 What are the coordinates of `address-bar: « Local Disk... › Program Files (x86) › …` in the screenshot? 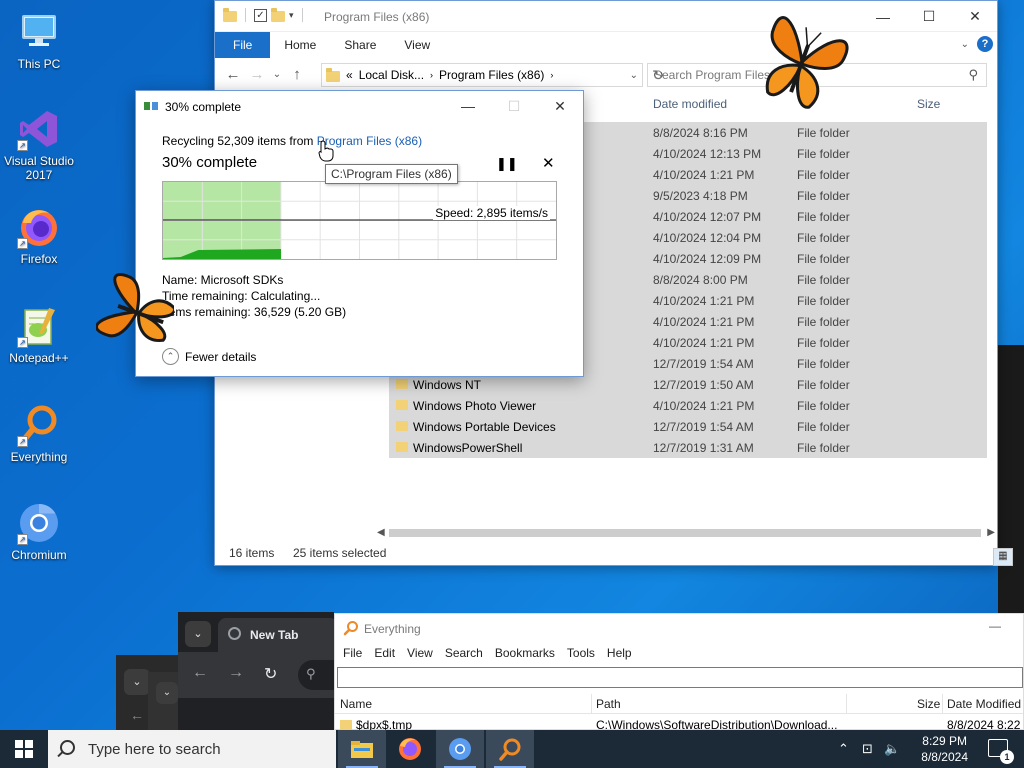 It's located at (492, 75).